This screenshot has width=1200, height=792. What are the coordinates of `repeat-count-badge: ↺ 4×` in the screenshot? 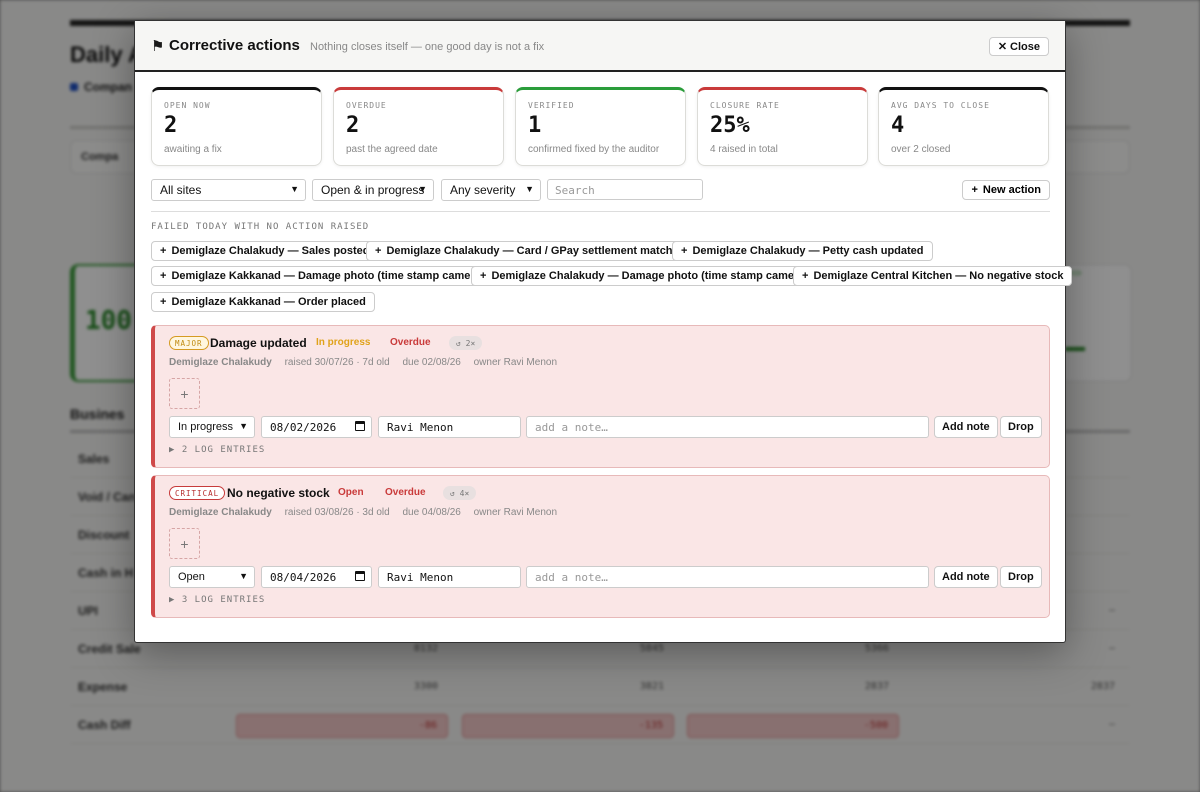 It's located at (460, 493).